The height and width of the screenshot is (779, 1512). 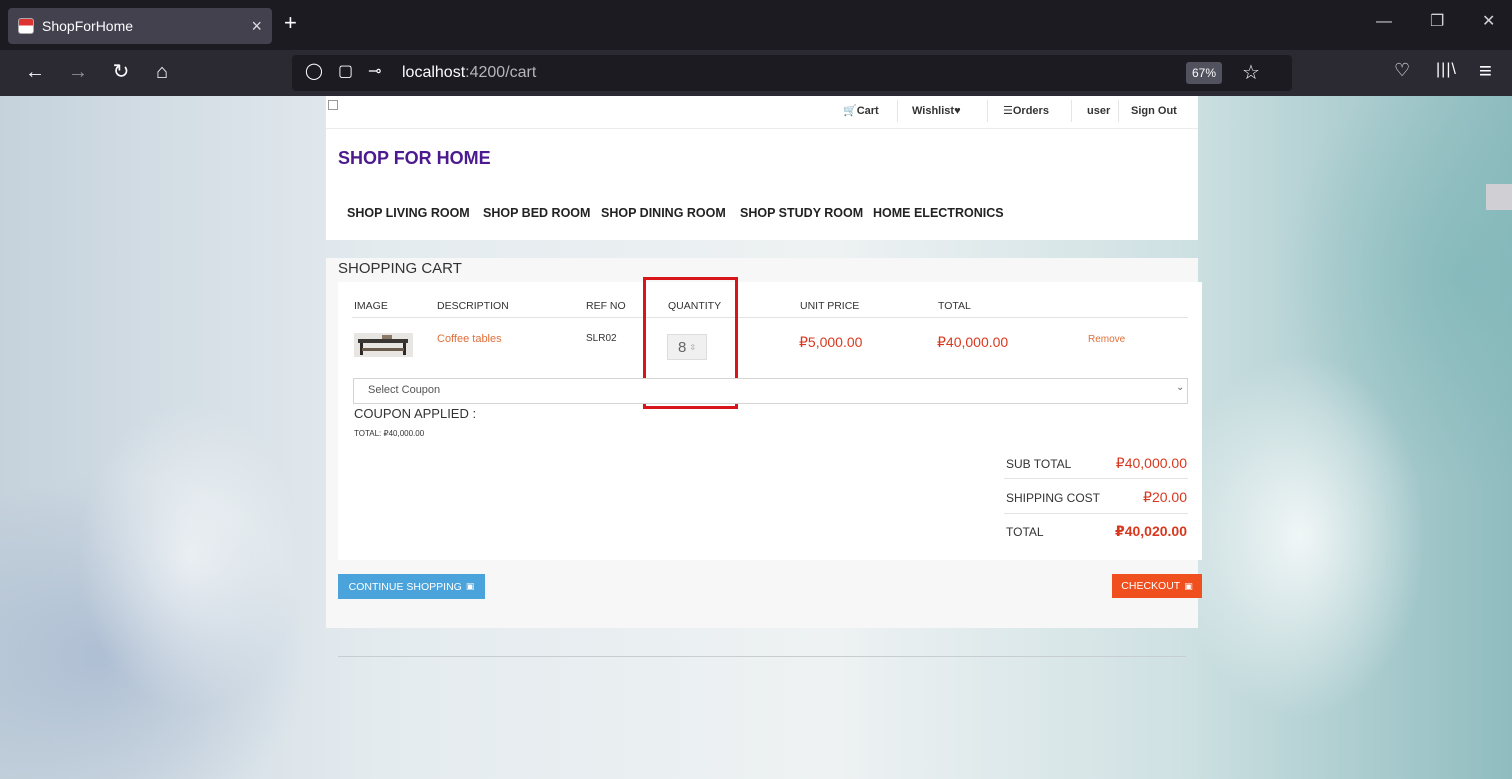 What do you see at coordinates (936, 111) in the screenshot?
I see `wishlist-link: Wishlist♥` at bounding box center [936, 111].